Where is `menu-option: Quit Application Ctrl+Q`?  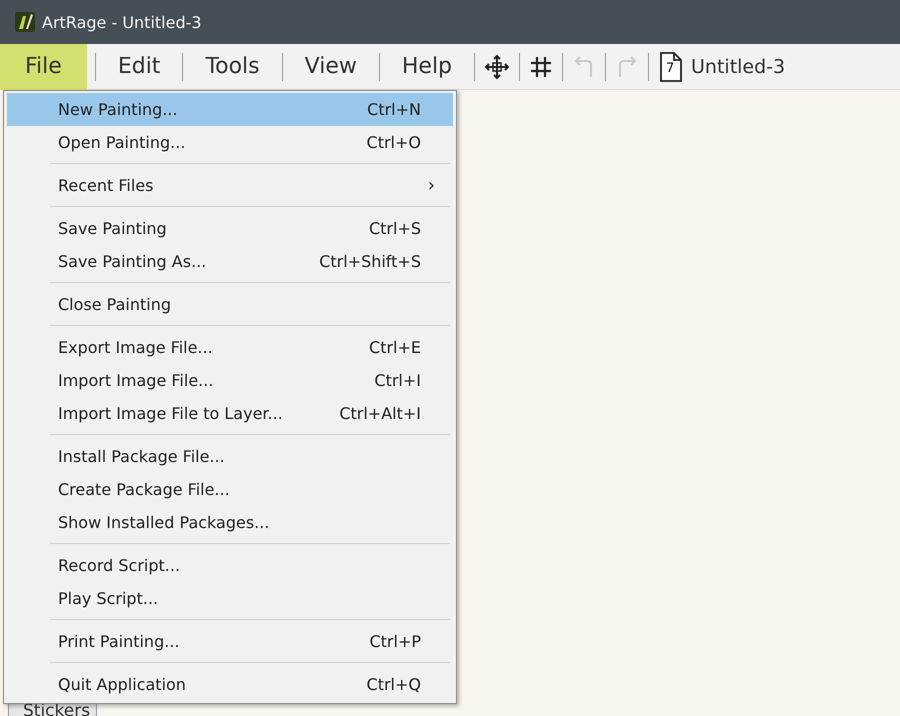
menu-option: Quit Application Ctrl+Q is located at coordinates (230, 684).